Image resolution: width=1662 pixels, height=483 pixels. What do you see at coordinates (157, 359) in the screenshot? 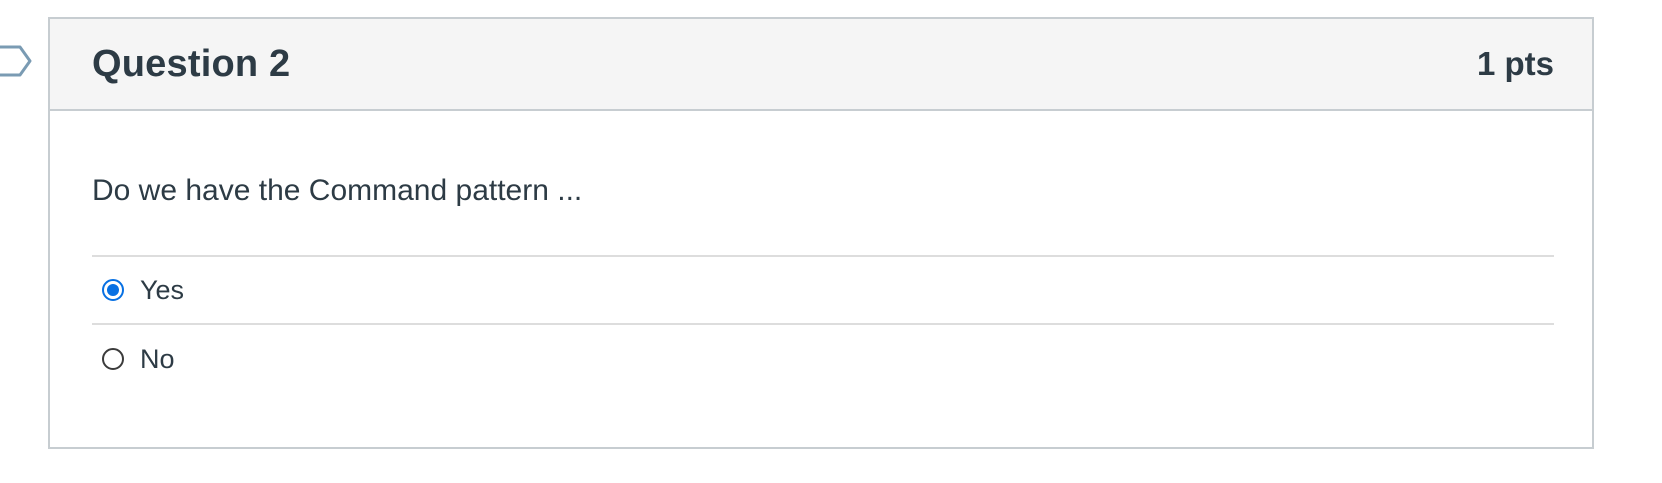
I see `answer-label-no: No` at bounding box center [157, 359].